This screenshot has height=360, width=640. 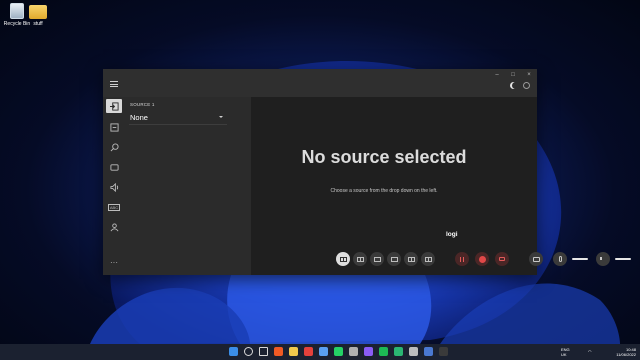 What do you see at coordinates (308, 351) in the screenshot?
I see `vivaldi-icon` at bounding box center [308, 351].